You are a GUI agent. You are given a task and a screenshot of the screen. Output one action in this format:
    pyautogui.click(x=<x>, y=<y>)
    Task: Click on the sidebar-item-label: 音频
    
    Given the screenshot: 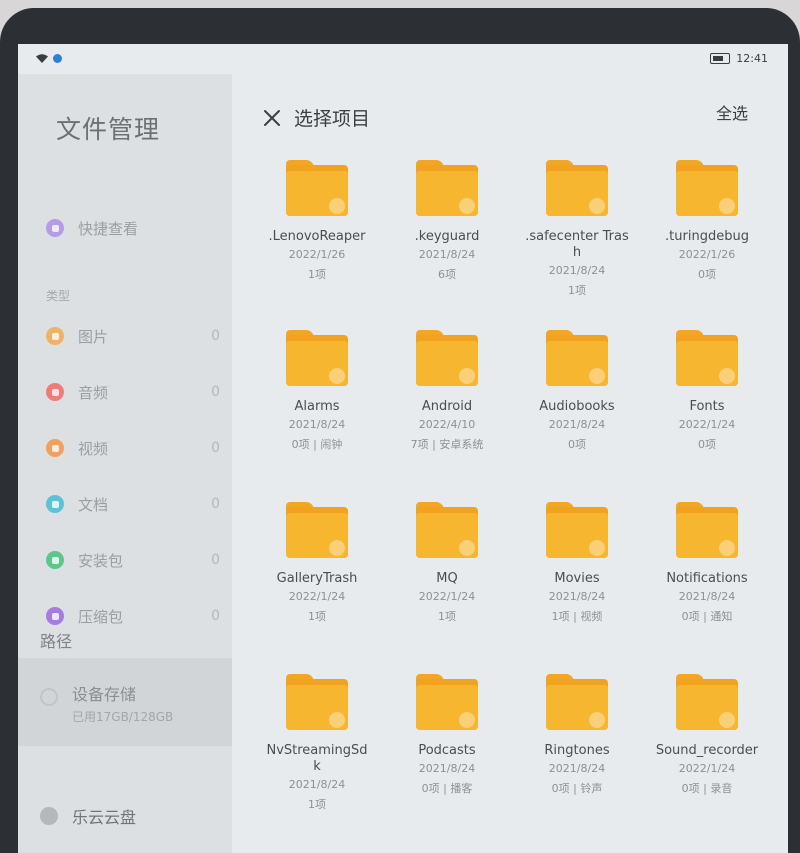 What is the action you would take?
    pyautogui.click(x=93, y=392)
    